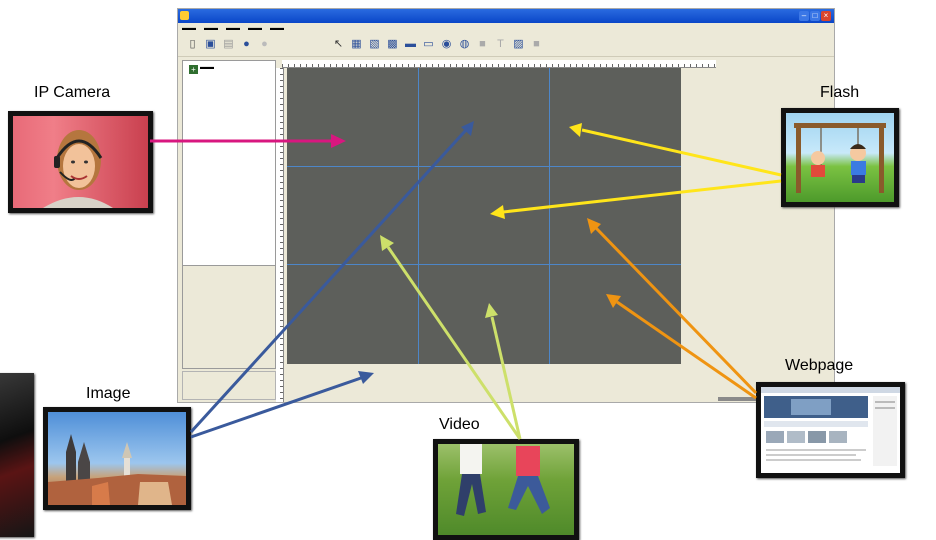 This screenshot has height=540, width=936. Describe the element at coordinates (248, 141) in the screenshot. I see `ip-camera-arrow` at that location.